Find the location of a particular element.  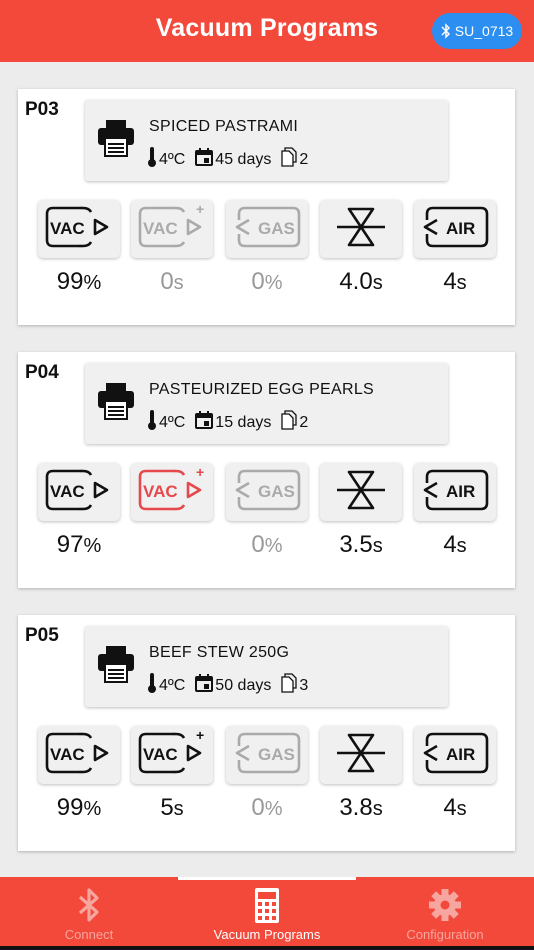

shelf-life: 50 days is located at coordinates (243, 685).